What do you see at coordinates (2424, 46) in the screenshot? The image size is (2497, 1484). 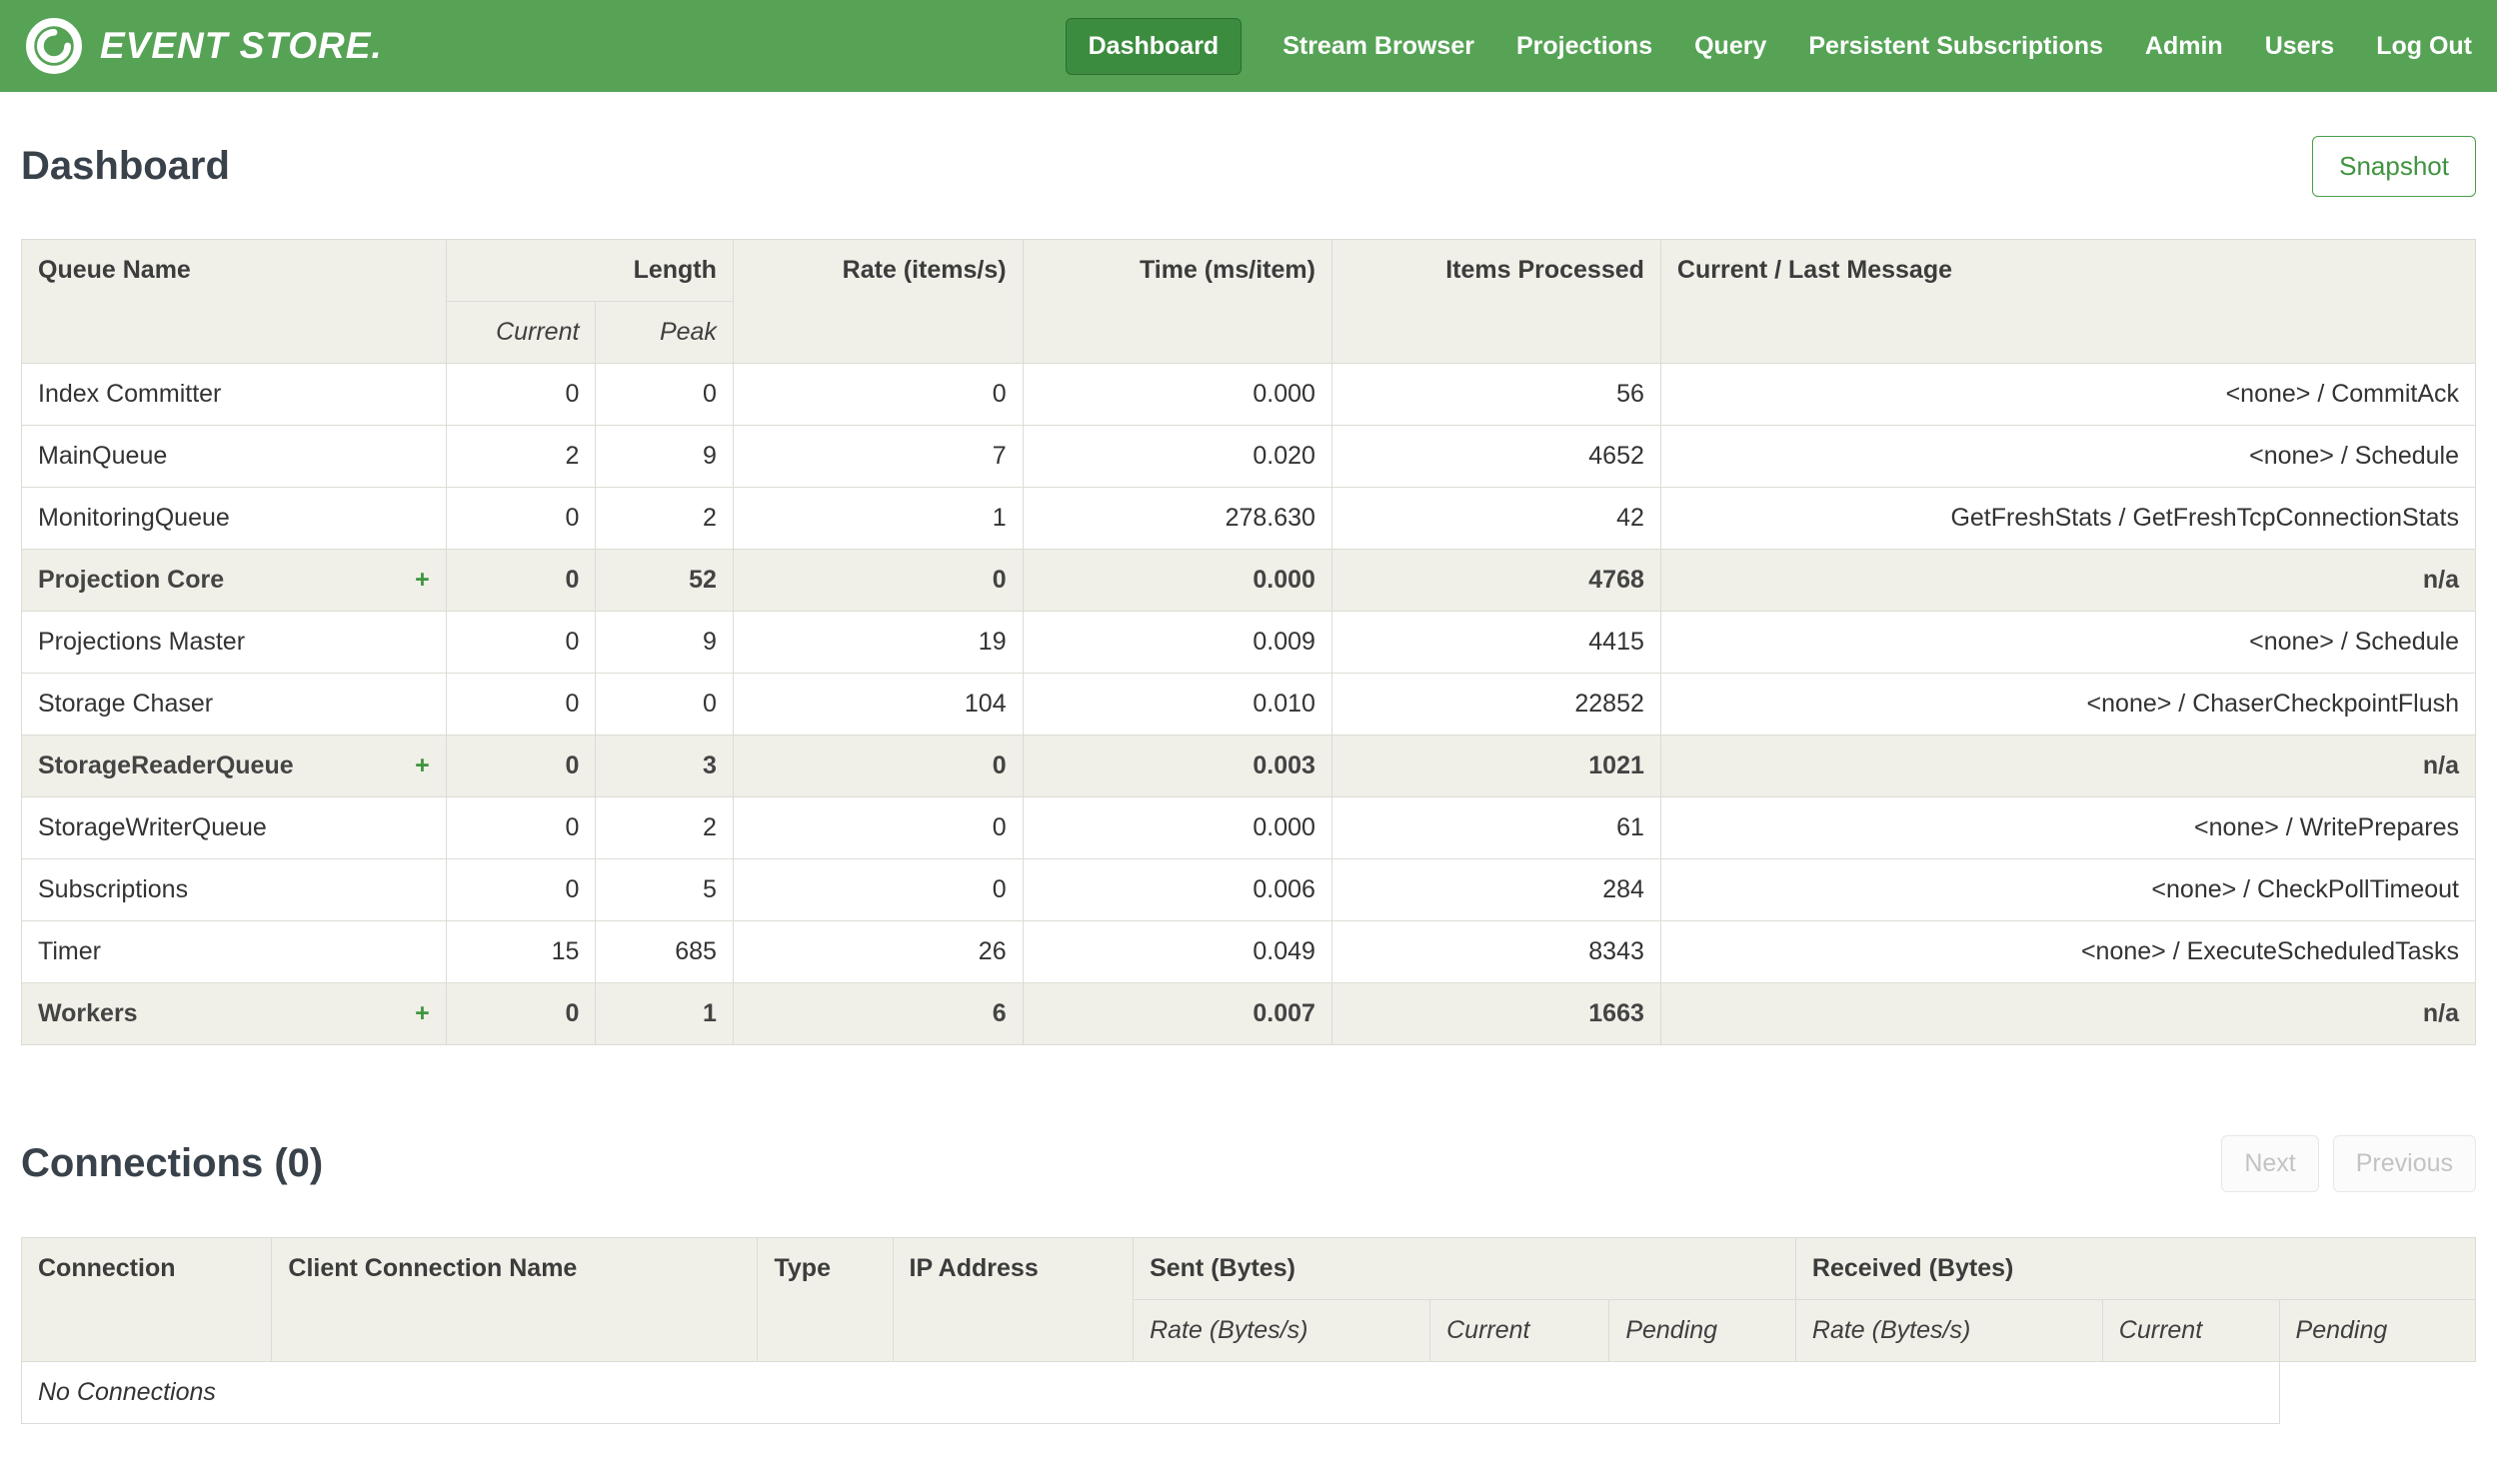 I see `nav-item-logout: Log Out` at bounding box center [2424, 46].